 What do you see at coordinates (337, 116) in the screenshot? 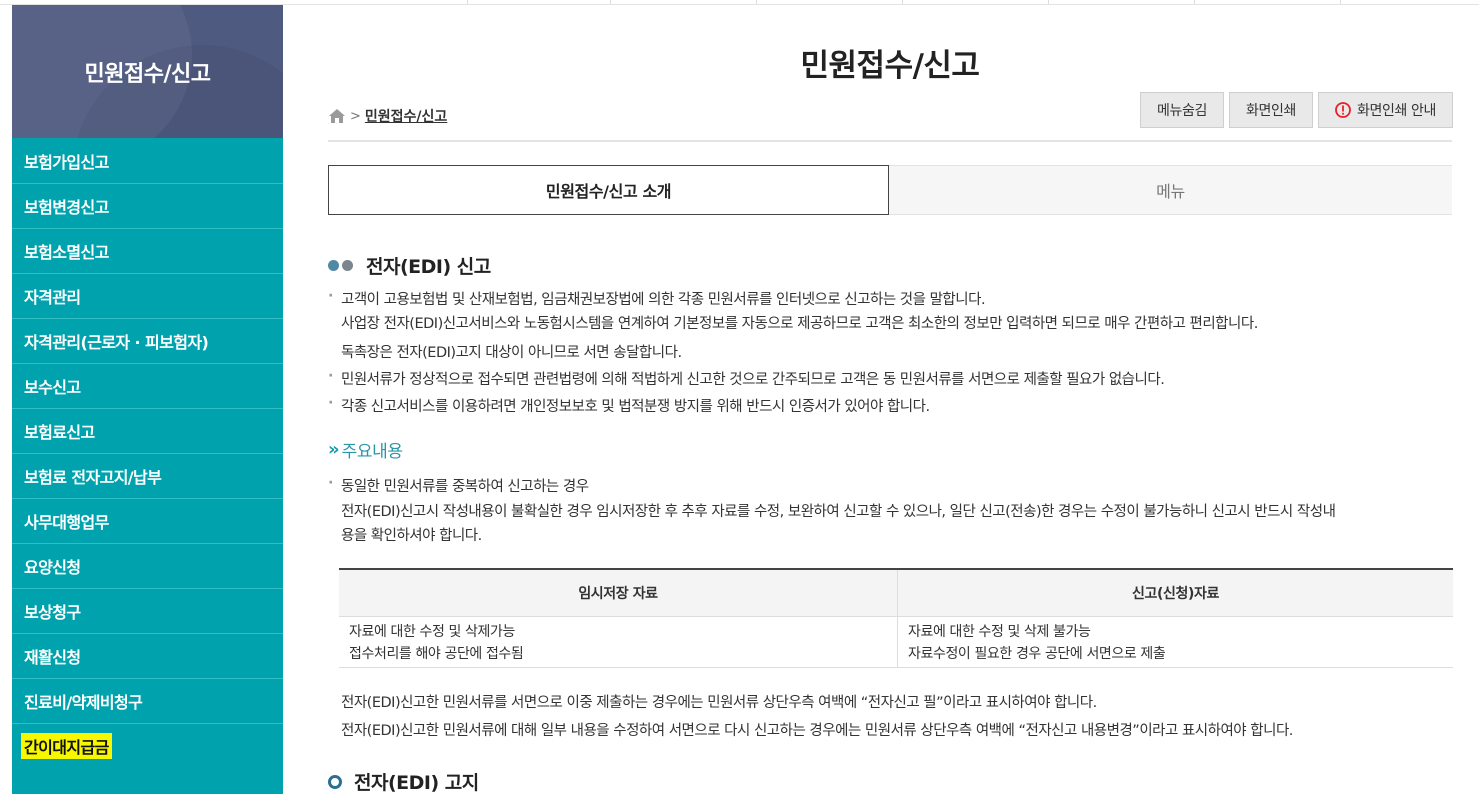
I see `home-icon` at bounding box center [337, 116].